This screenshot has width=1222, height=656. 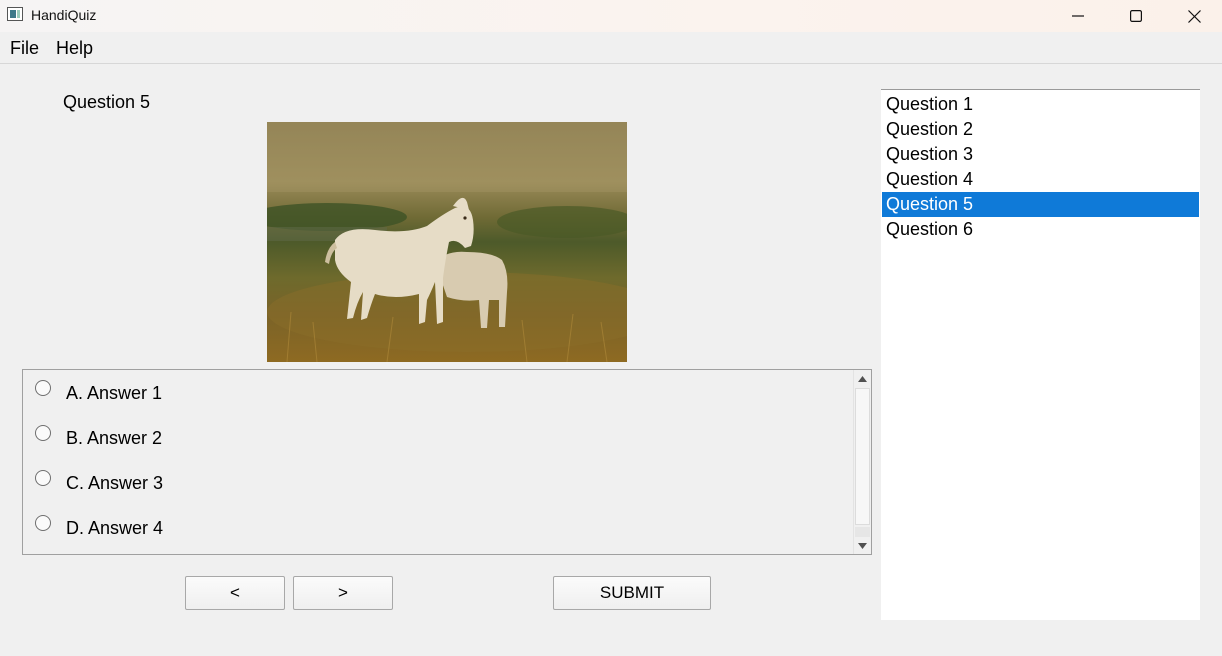 I want to click on answer-option-d: D. Answer 4, so click(x=99, y=527).